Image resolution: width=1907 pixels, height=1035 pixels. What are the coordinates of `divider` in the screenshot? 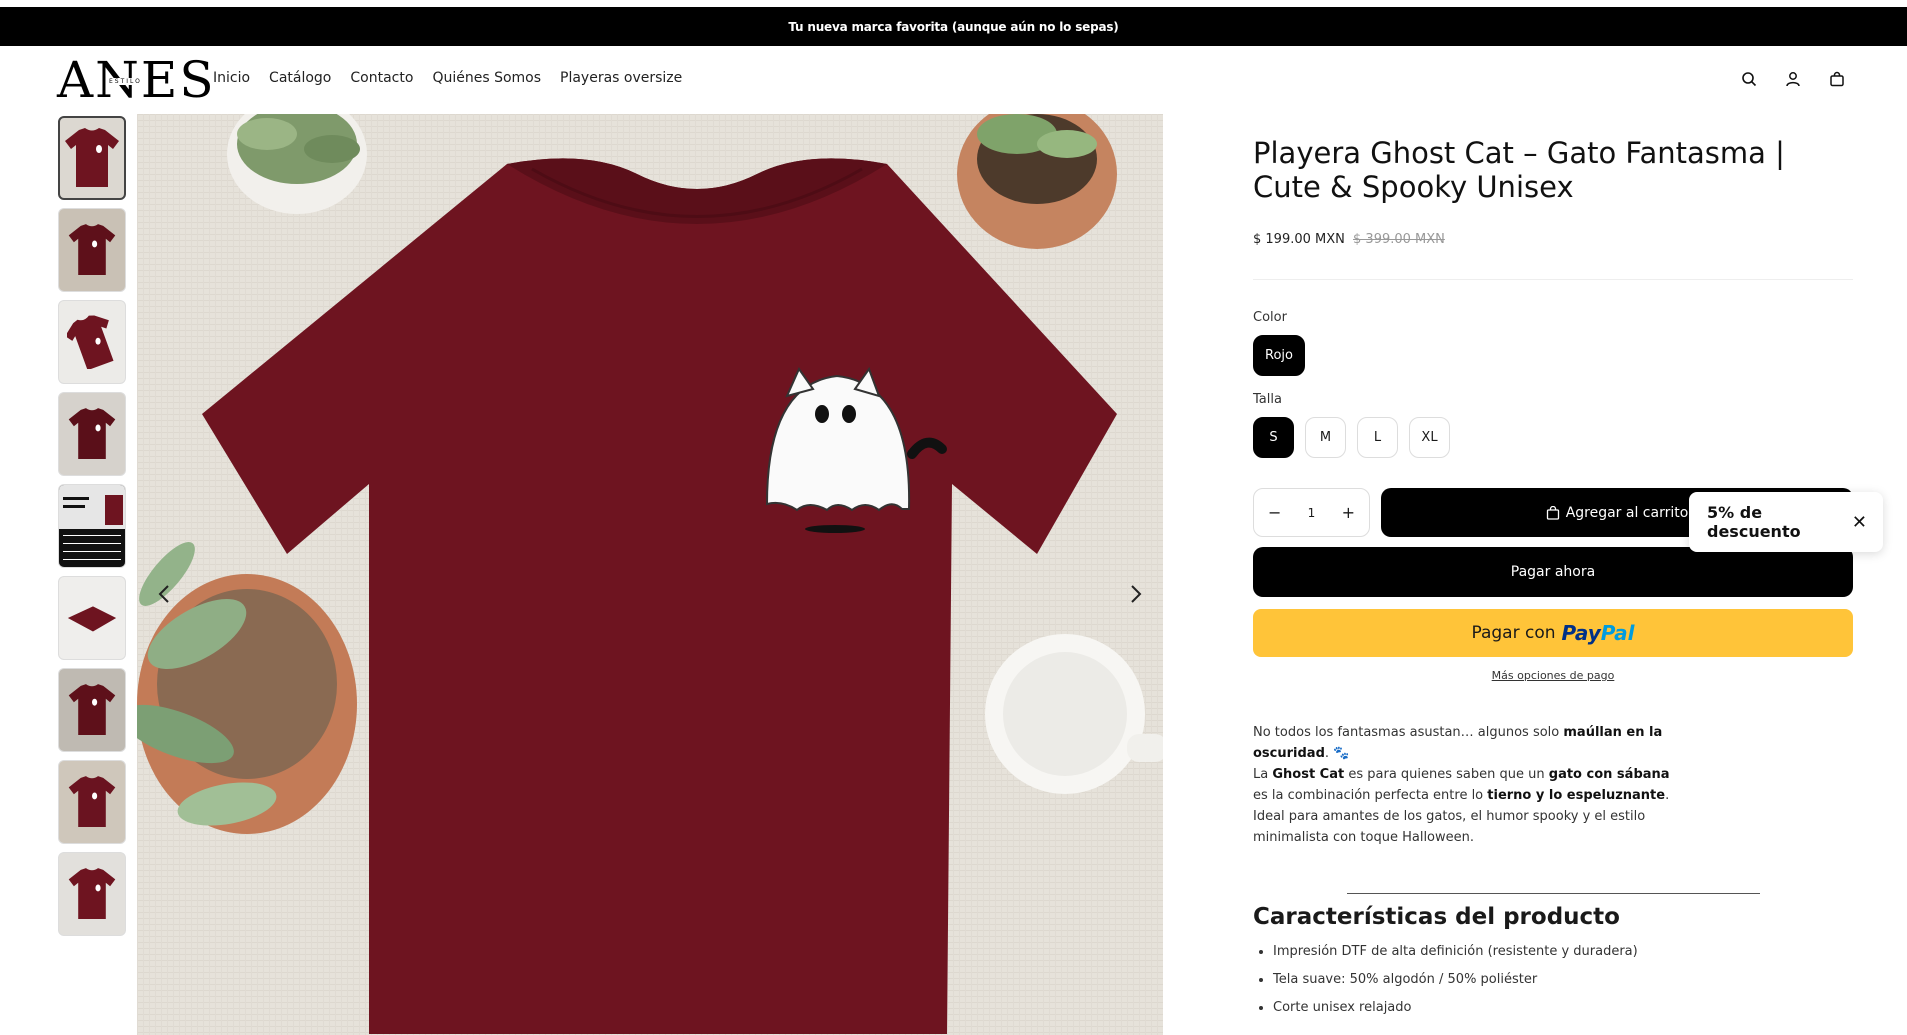 It's located at (1553, 279).